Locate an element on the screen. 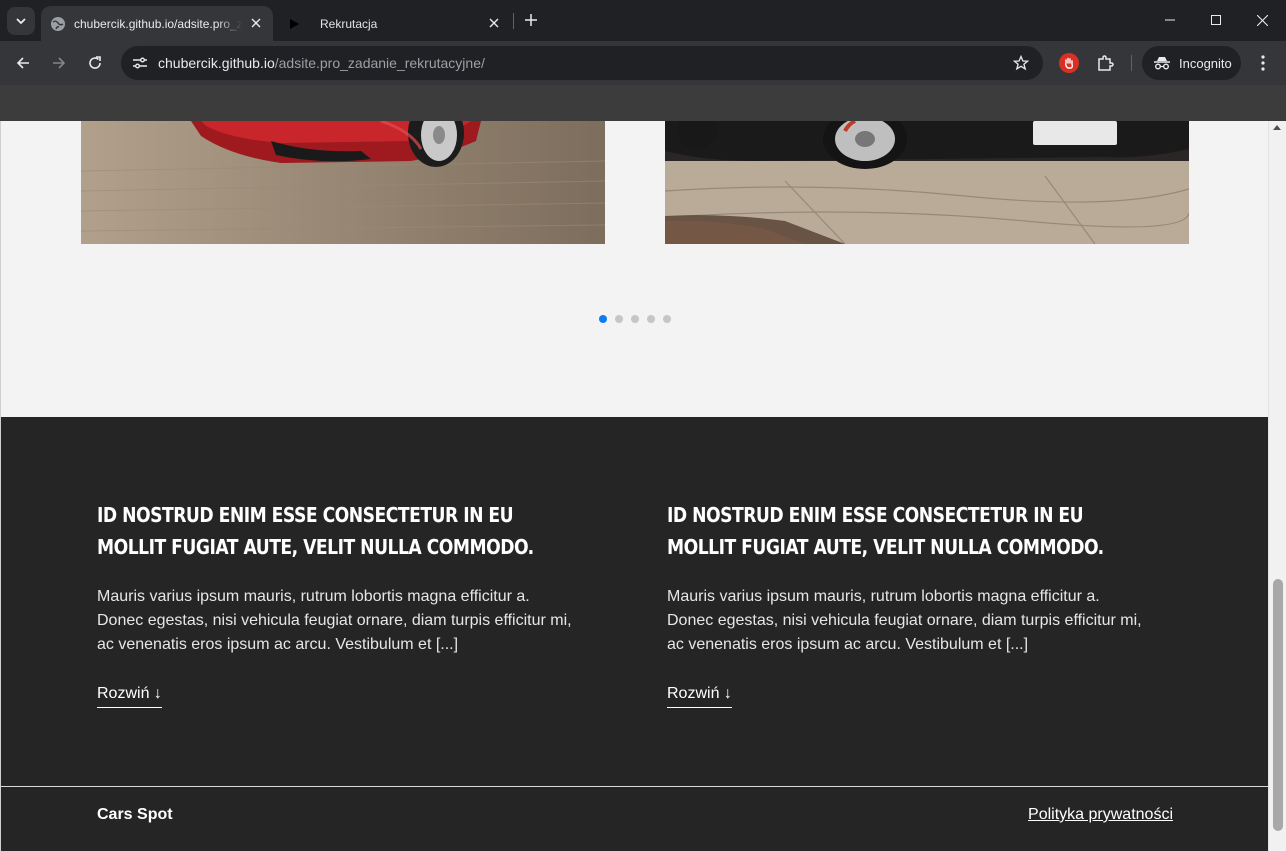 This screenshot has height=851, width=1286. maximize-icon is located at coordinates (1216, 20).